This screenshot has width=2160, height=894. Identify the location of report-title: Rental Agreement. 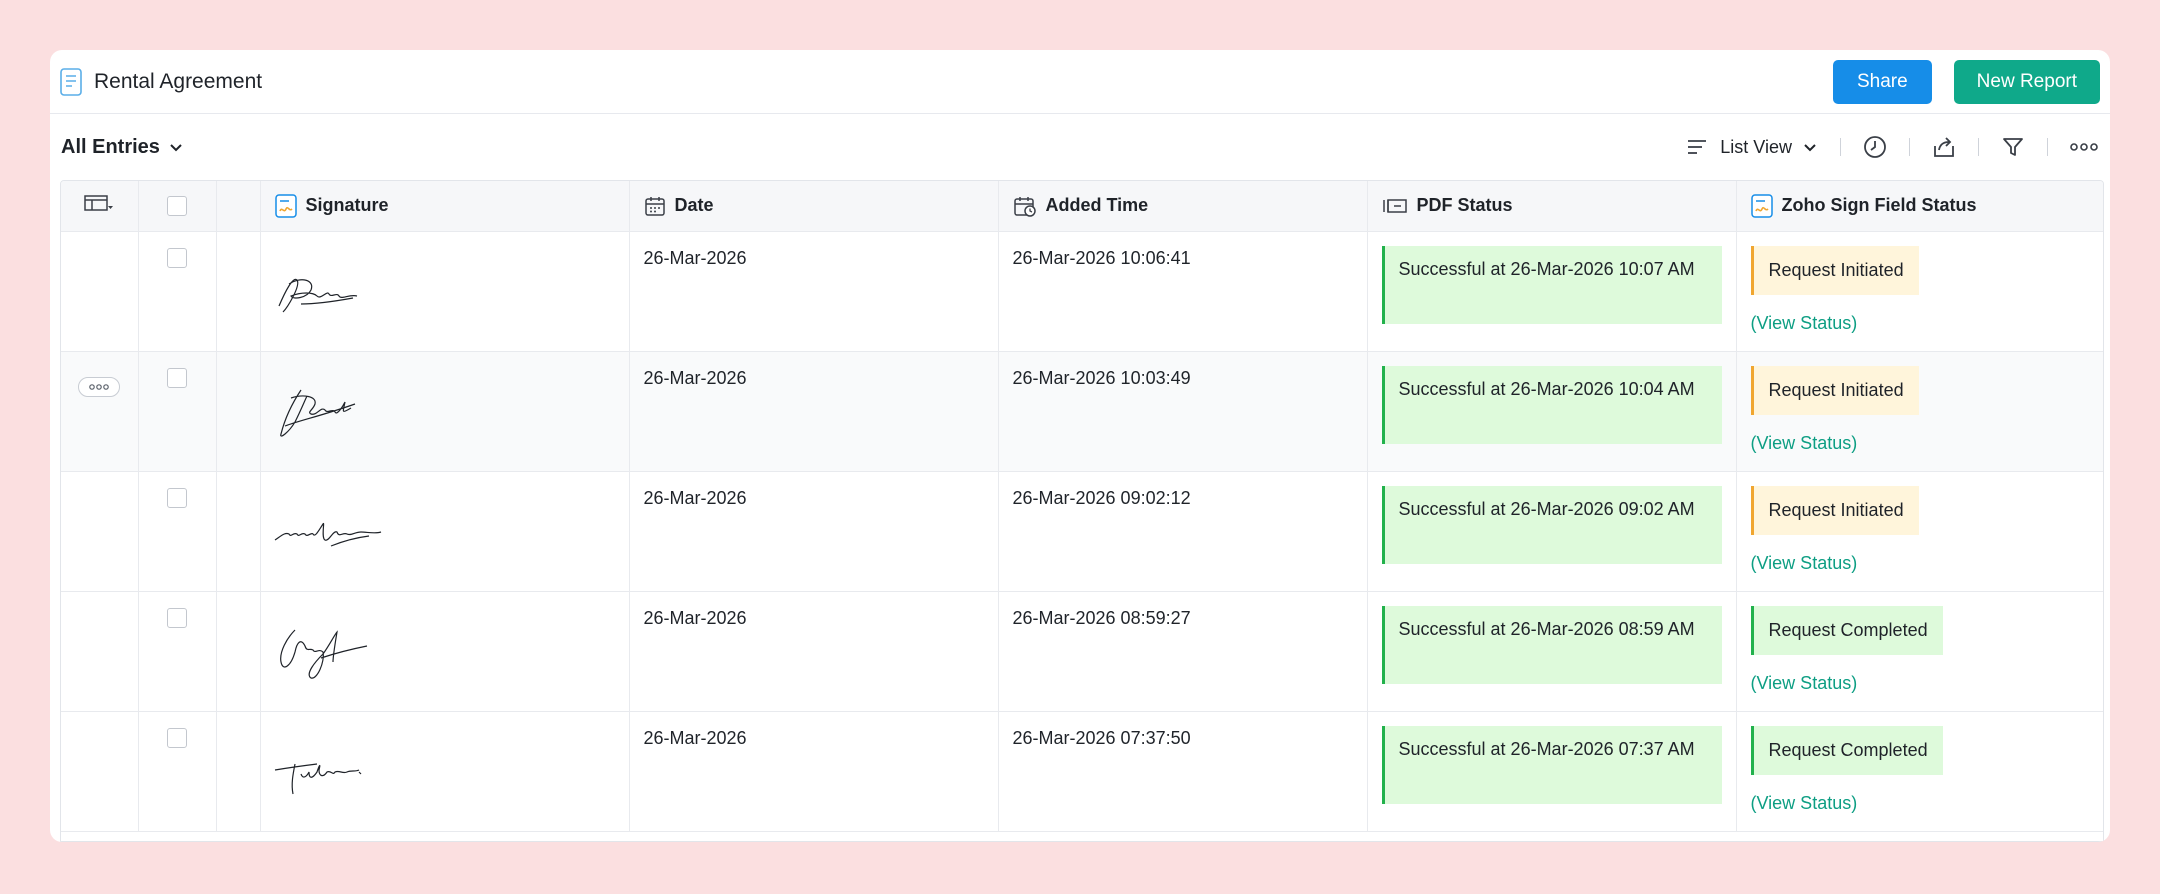
(178, 81).